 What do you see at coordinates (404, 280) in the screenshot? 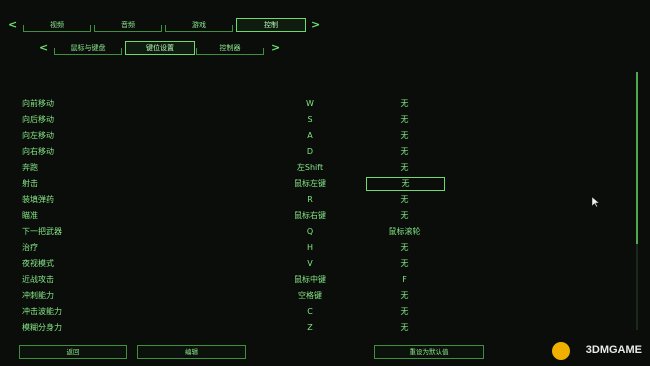
I see `secondary-key: F` at bounding box center [404, 280].